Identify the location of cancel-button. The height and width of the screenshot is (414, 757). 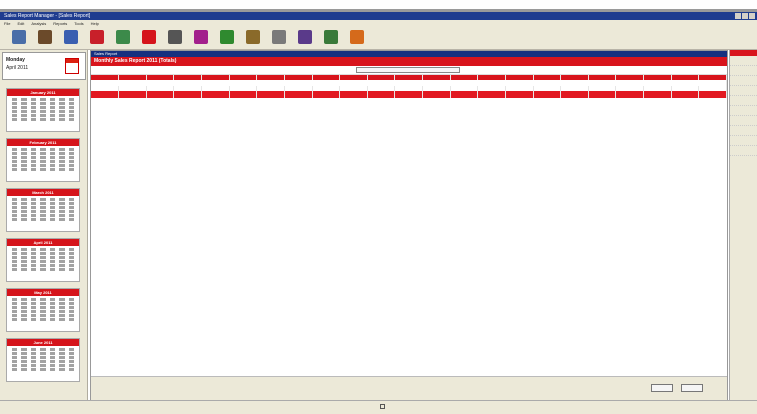
(692, 388).